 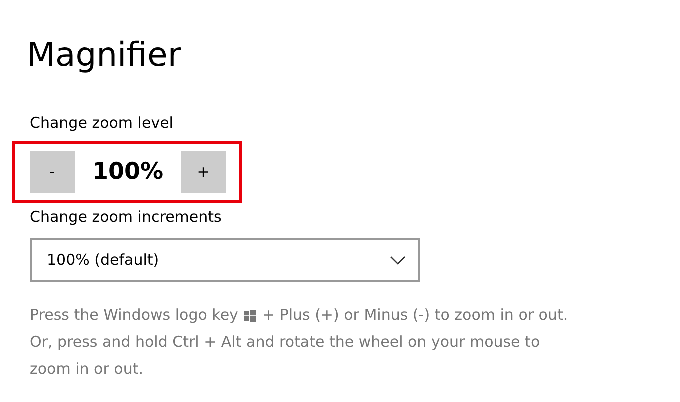 What do you see at coordinates (250, 316) in the screenshot?
I see `windows-logo-icon` at bounding box center [250, 316].